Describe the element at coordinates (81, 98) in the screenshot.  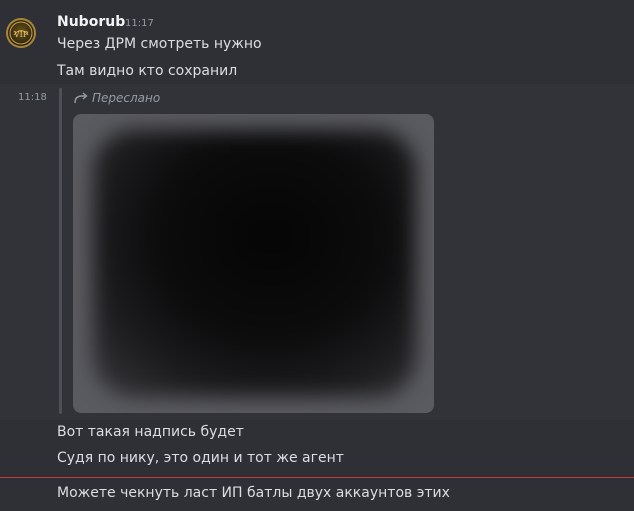
I see `forward-arrow-icon` at that location.